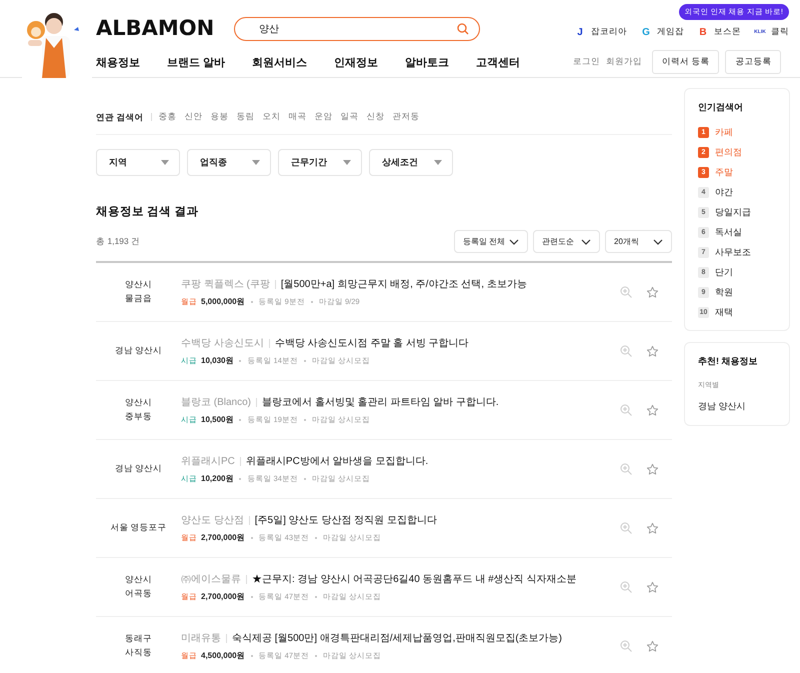  Describe the element at coordinates (138, 527) in the screenshot. I see `job-location: 서울 영등포구` at that location.